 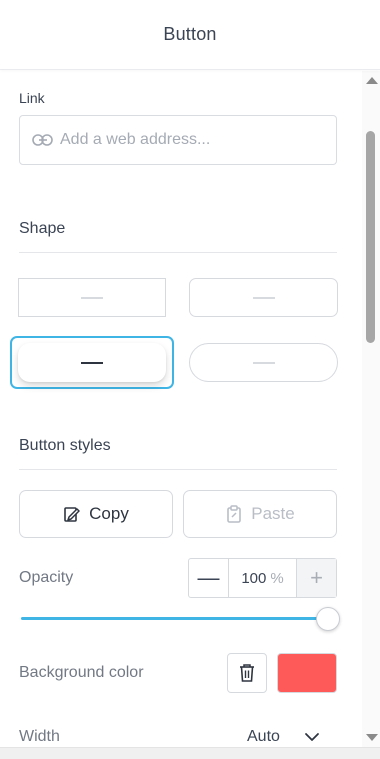 I want to click on scroll-up-arrow-icon, so click(x=372, y=80).